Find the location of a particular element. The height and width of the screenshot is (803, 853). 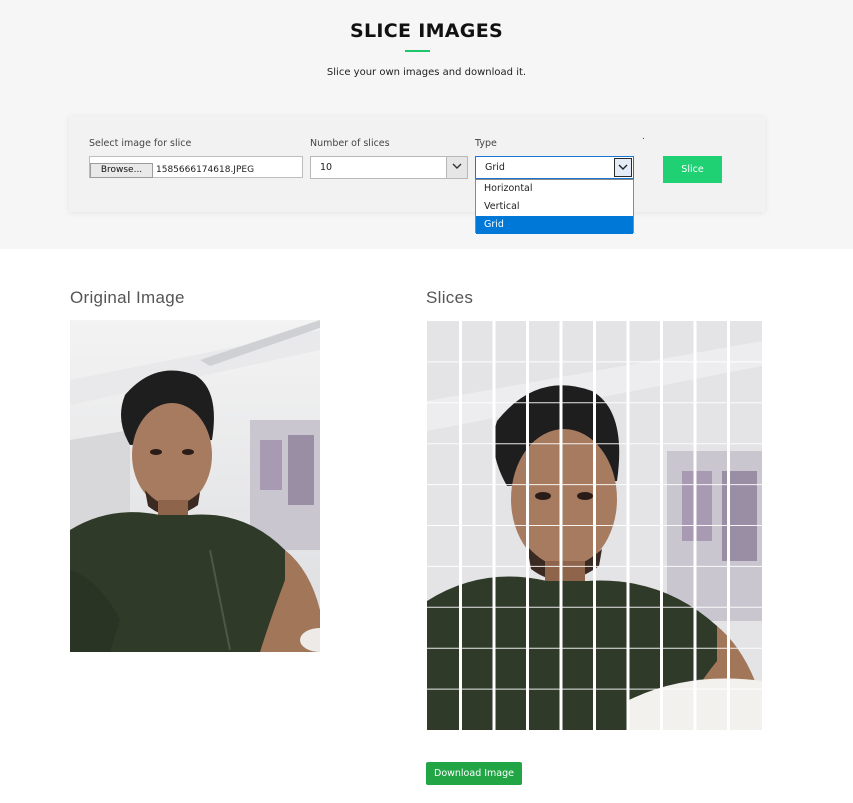

slice-button: Slice is located at coordinates (692, 169).